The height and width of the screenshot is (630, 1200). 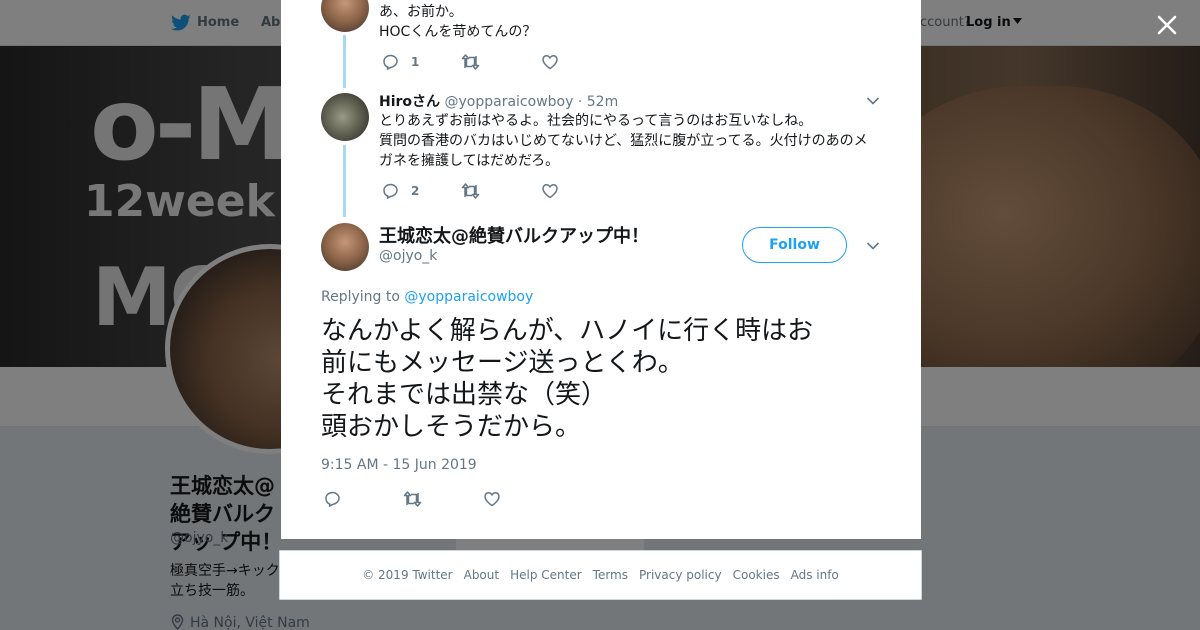 I want to click on main-tweet-text-line4: 頭おかしそうだから。, so click(x=451, y=427).